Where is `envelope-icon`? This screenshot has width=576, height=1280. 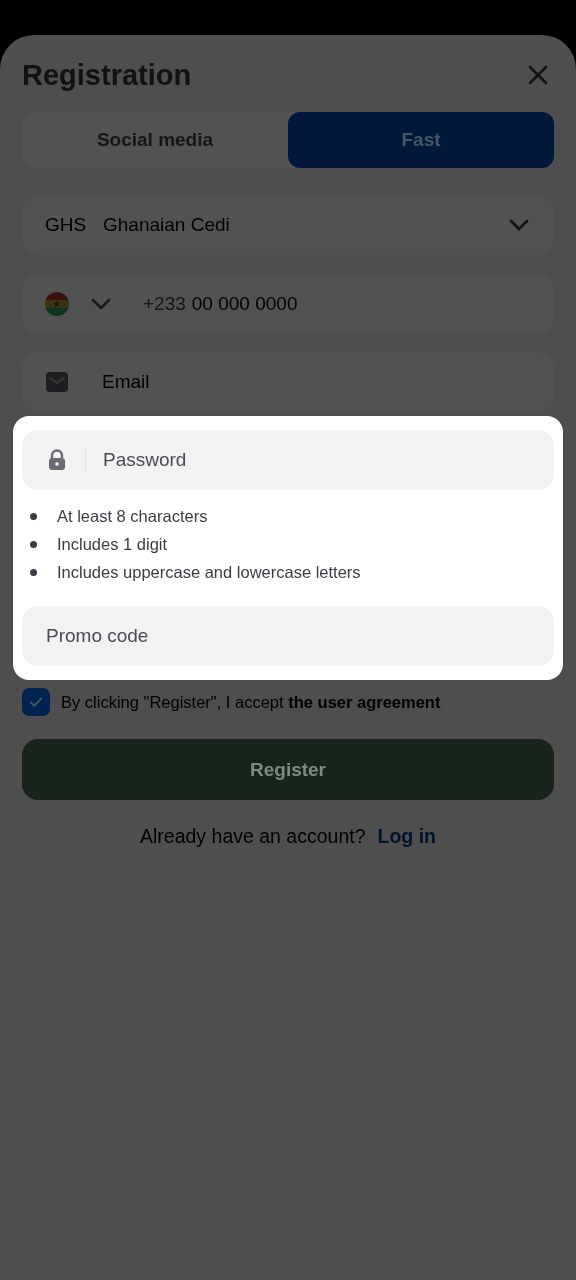 envelope-icon is located at coordinates (57, 382).